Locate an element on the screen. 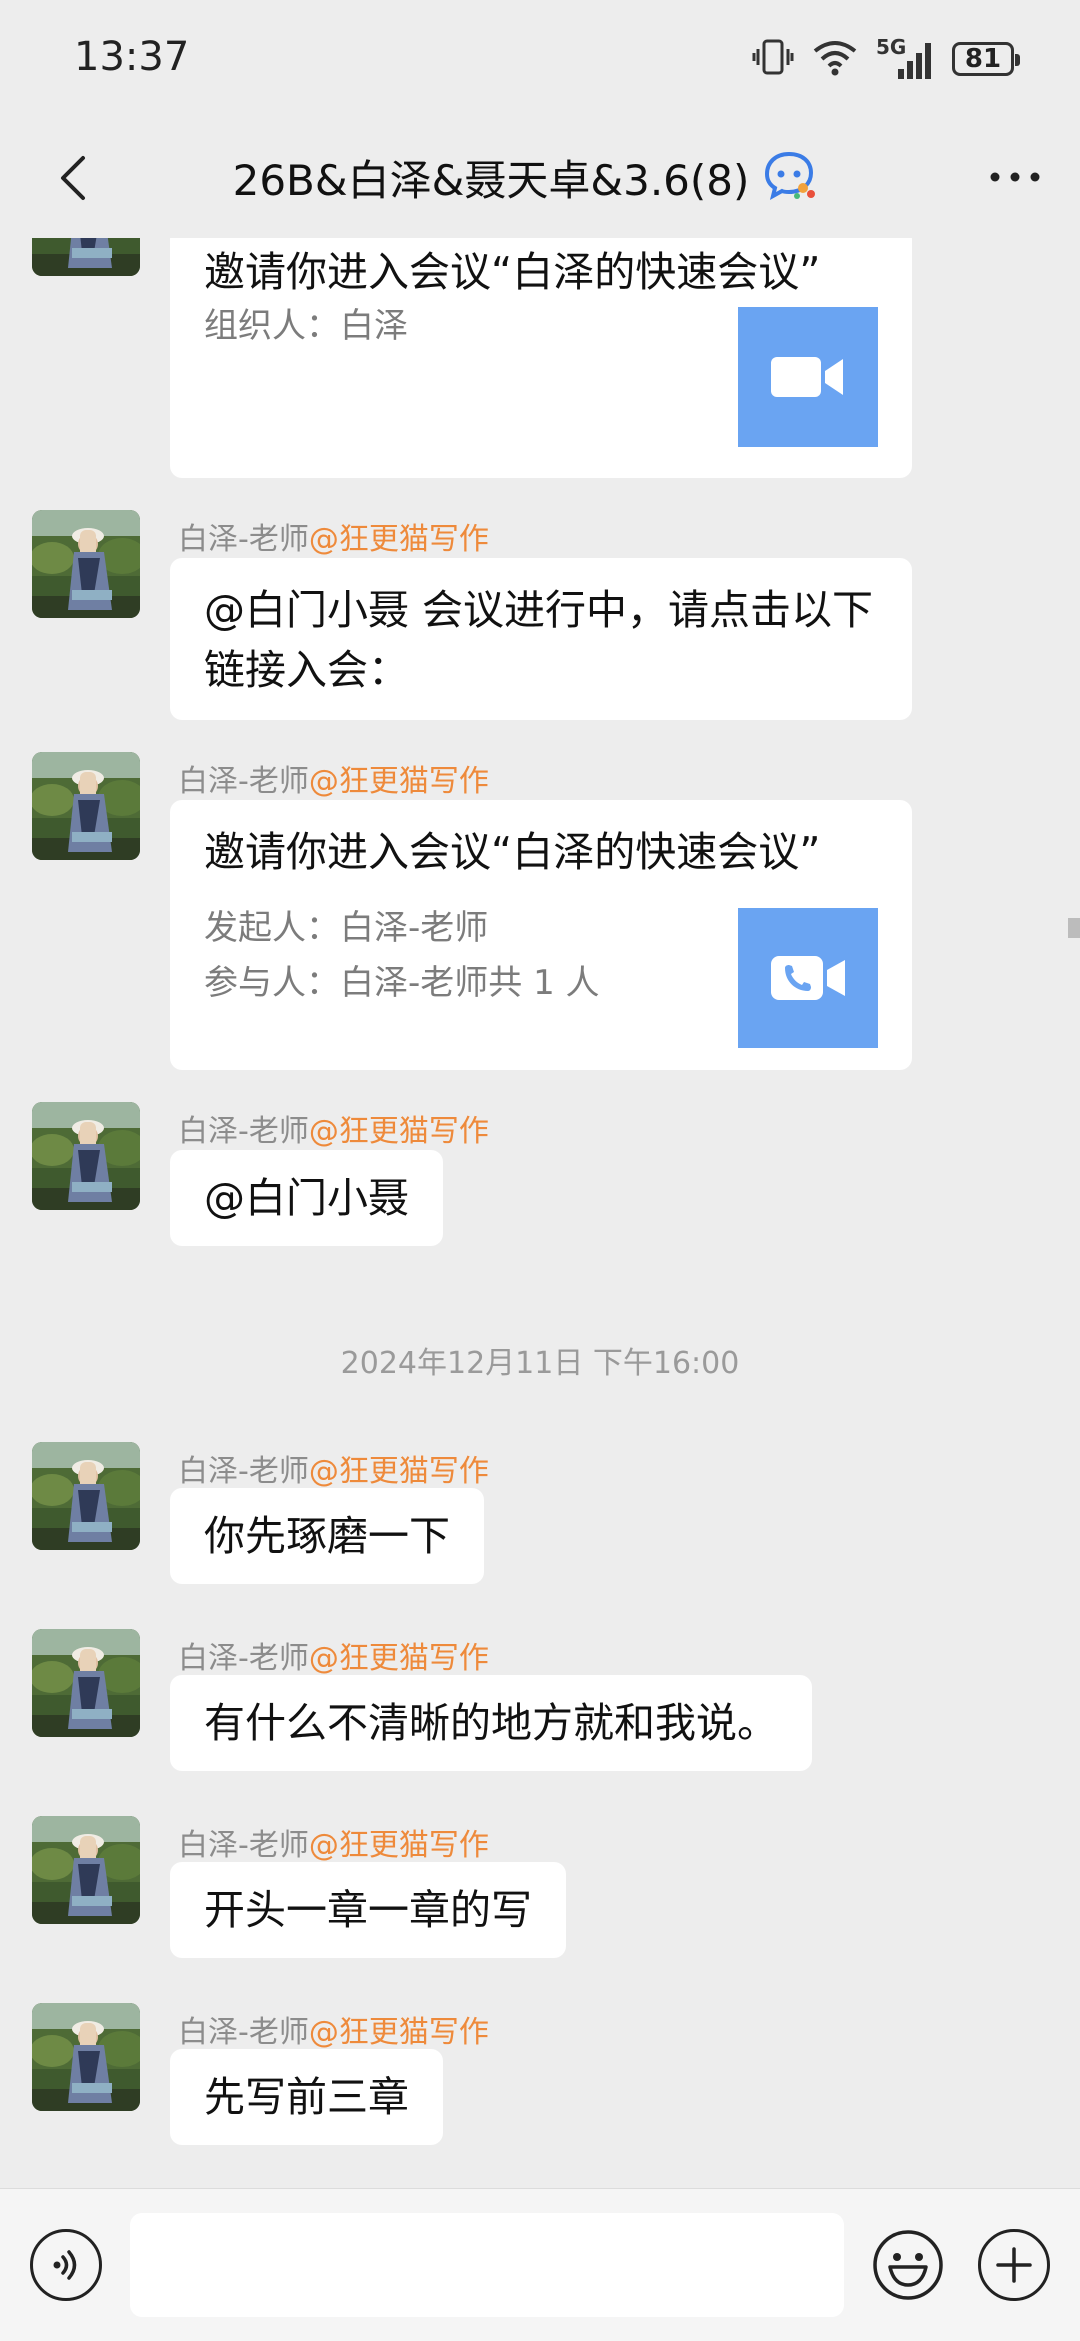 The height and width of the screenshot is (2341, 1080). message-text: @白门小聂 会议进行中，请点击以下链接入会： is located at coordinates (539, 640).